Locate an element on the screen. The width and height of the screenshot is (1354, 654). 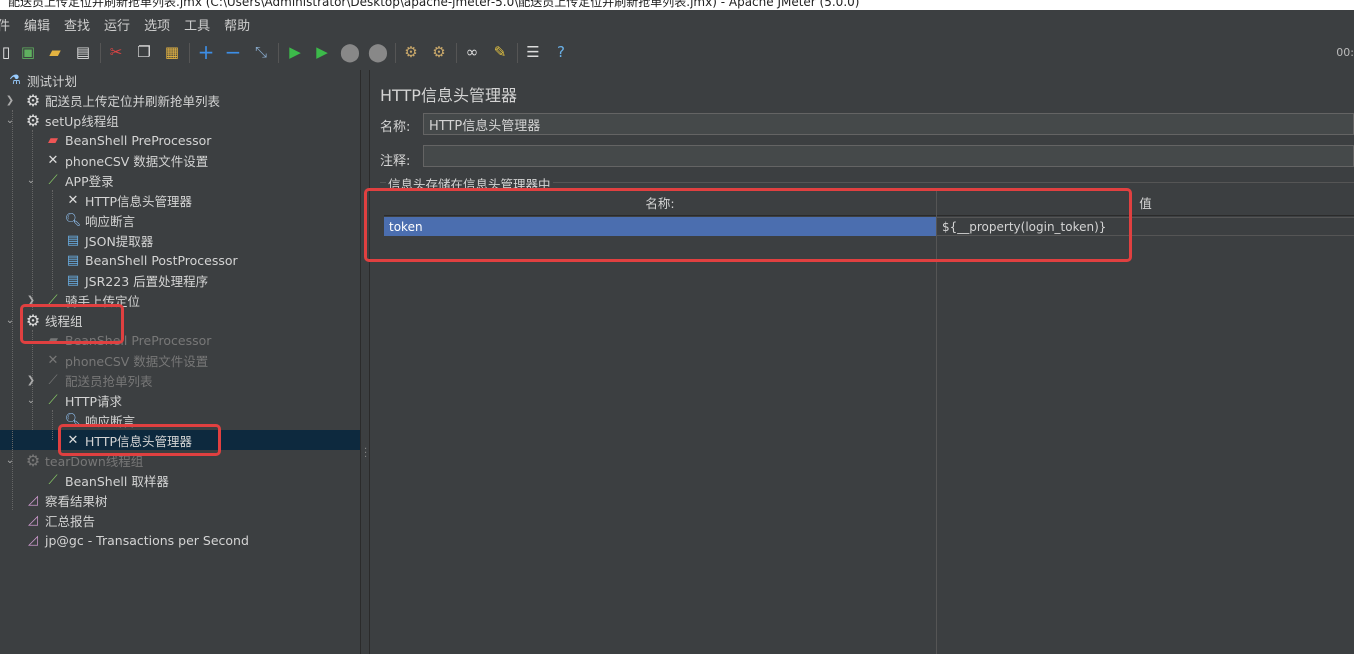
copy-icon: ❐ is located at coordinates (144, 52).